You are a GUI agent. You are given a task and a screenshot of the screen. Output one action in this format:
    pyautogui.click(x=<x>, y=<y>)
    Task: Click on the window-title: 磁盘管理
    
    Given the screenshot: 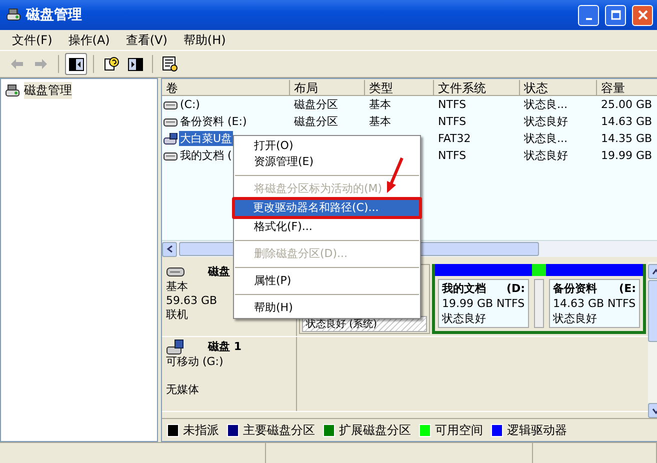 What is the action you would take?
    pyautogui.click(x=54, y=15)
    